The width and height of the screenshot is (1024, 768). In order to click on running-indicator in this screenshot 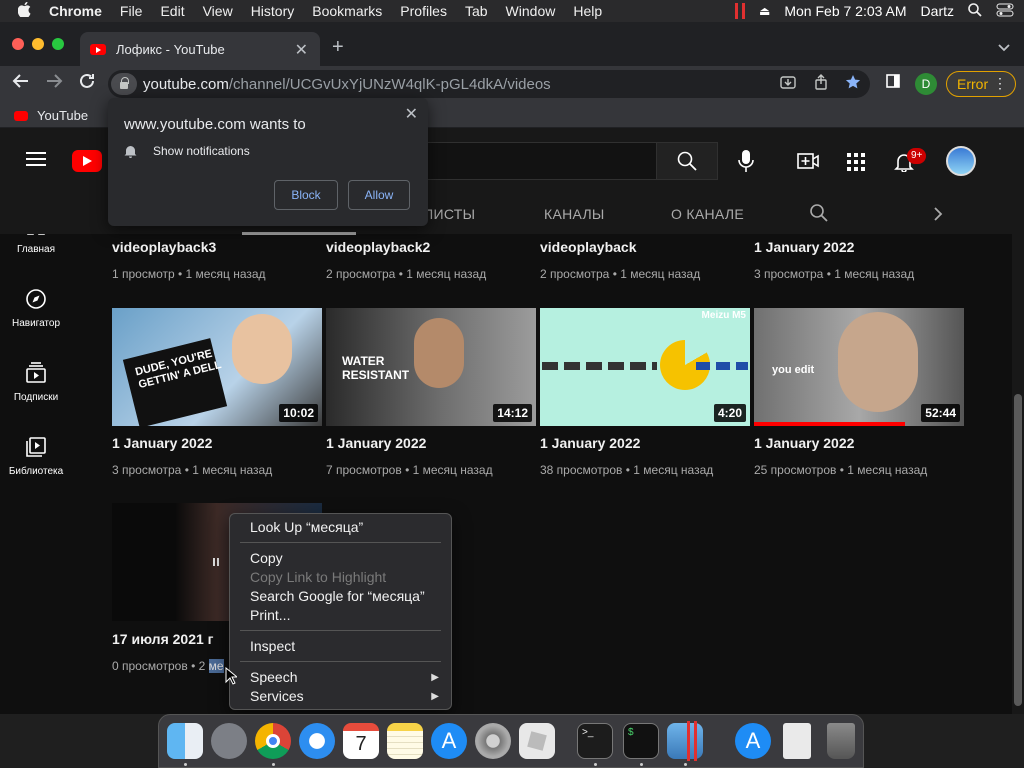, I will do `click(595, 764)`.